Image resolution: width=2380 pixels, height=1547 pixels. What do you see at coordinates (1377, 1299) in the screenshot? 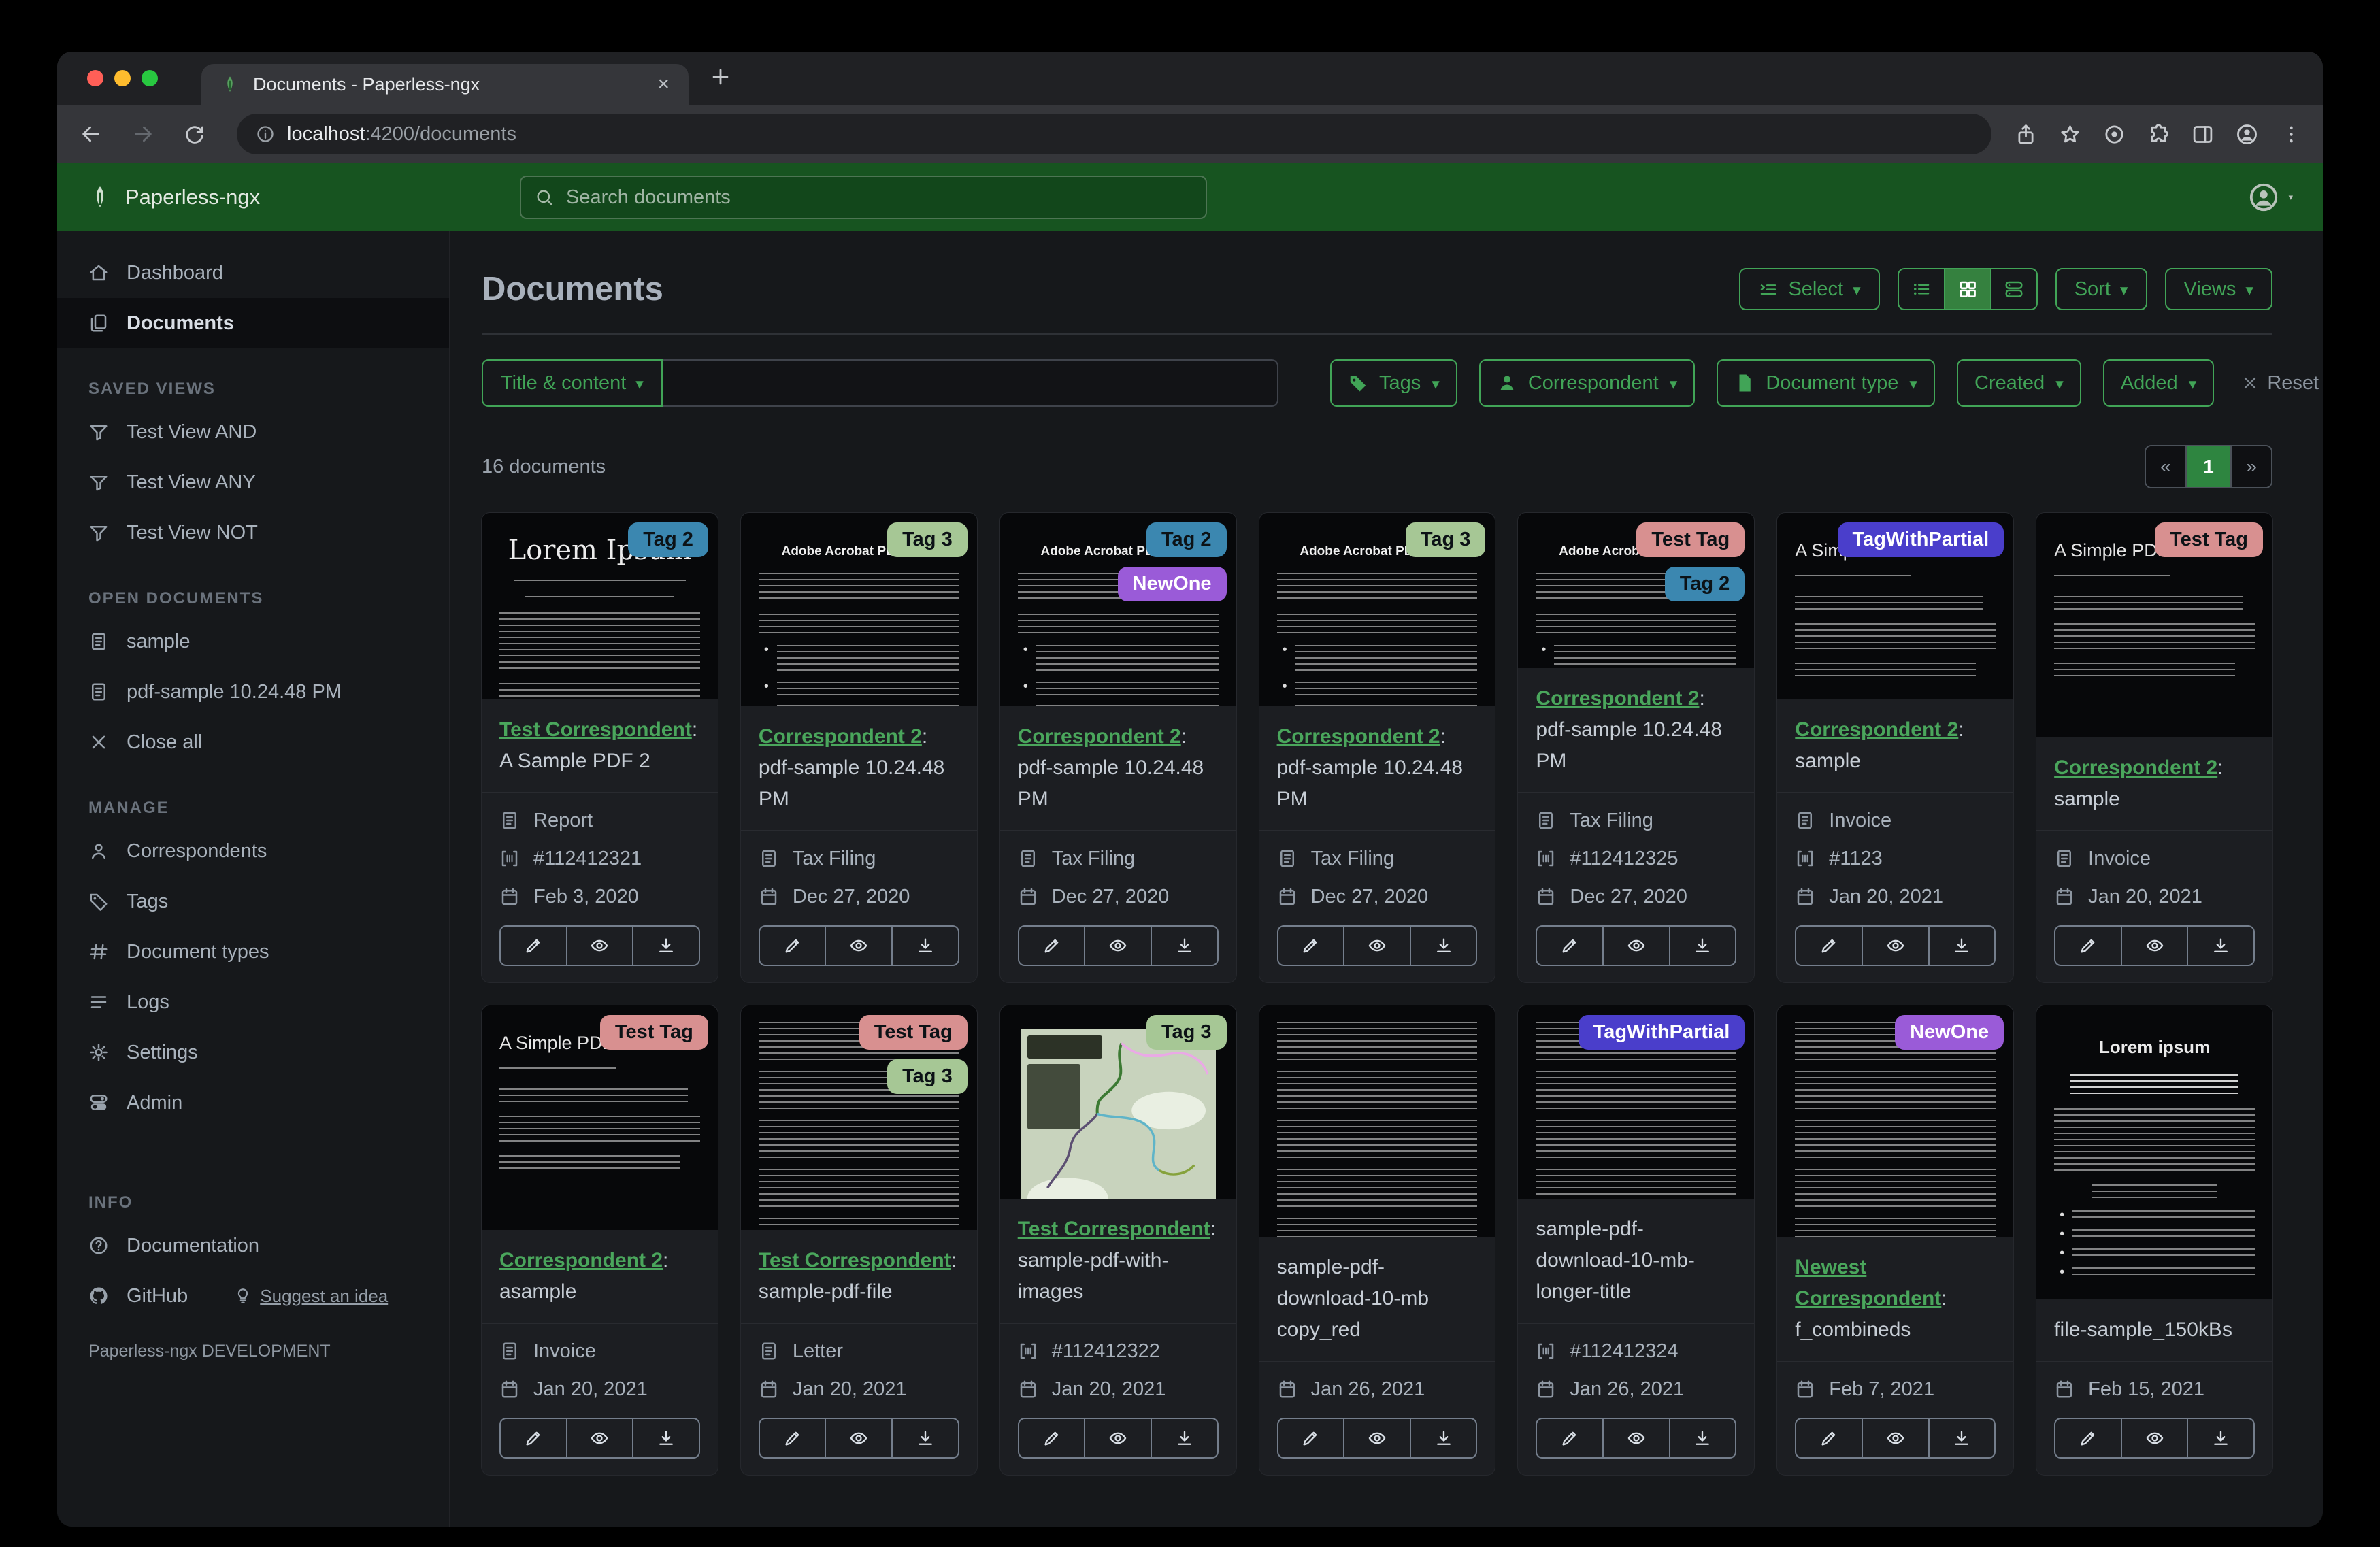
I see `document-title: sample-pdf-download-10-mb copy_red` at bounding box center [1377, 1299].